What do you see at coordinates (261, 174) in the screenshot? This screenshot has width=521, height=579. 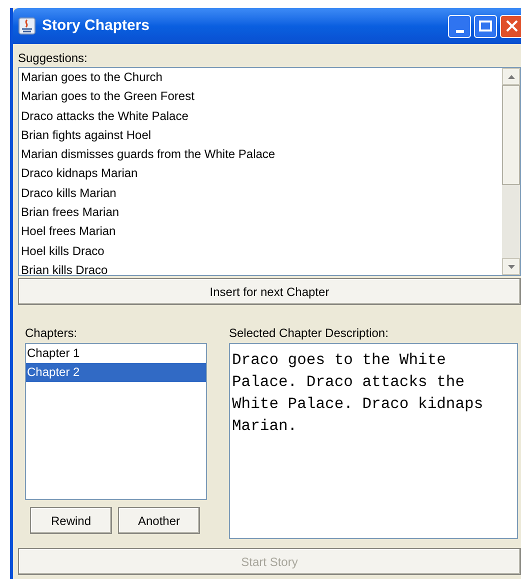 I see `list-item: Draco kidnaps Marian` at bounding box center [261, 174].